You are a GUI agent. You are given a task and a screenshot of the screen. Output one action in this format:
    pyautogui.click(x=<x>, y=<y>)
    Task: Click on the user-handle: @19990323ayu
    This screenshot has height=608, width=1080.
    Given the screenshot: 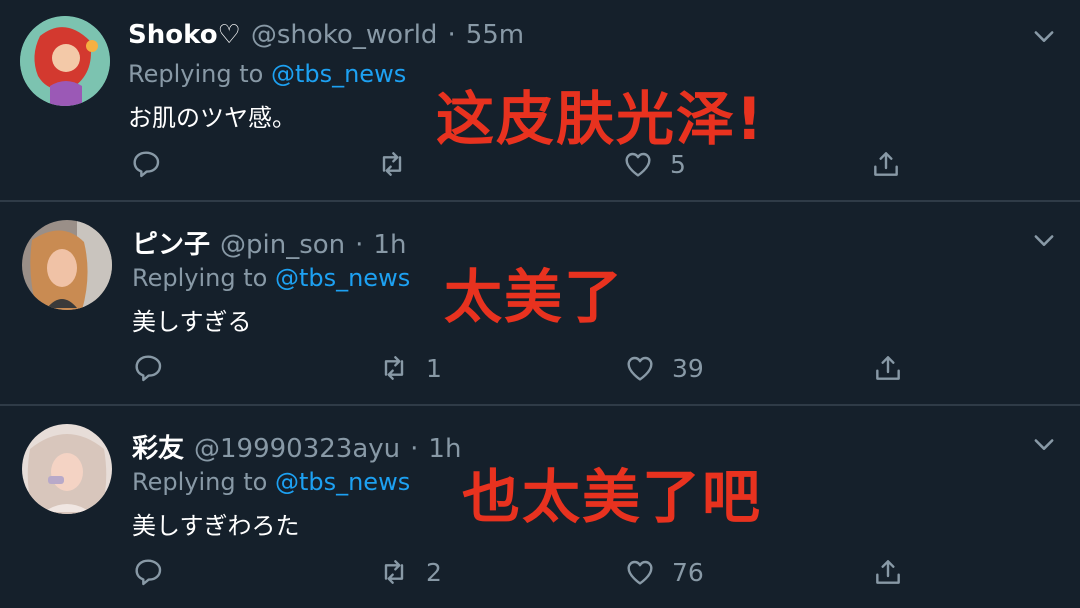 What is the action you would take?
    pyautogui.click(x=297, y=449)
    